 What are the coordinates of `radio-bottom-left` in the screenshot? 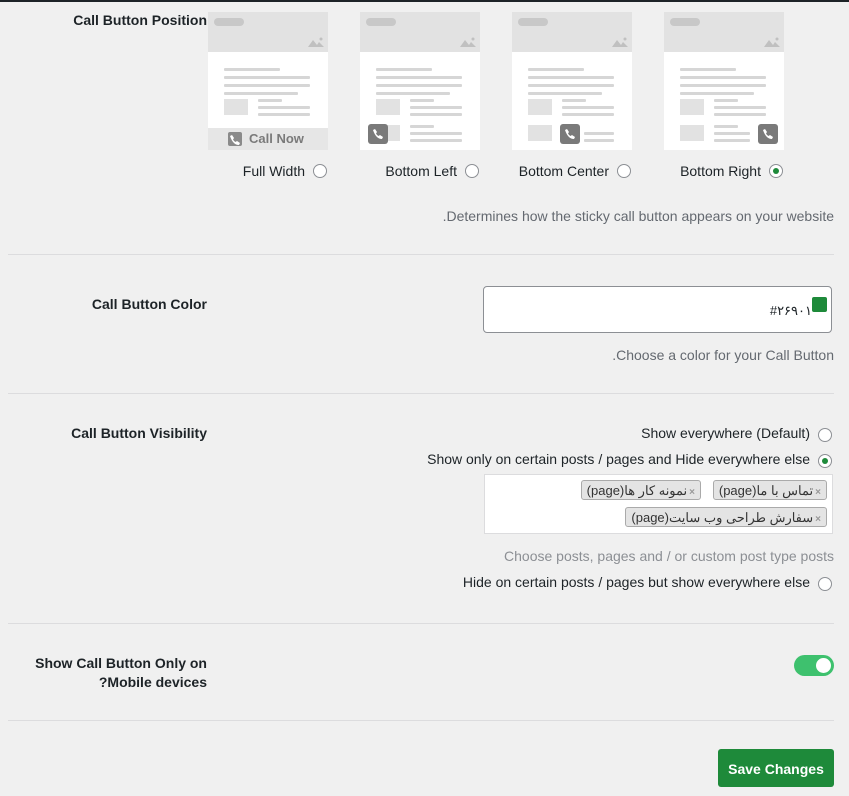 It's located at (472, 171).